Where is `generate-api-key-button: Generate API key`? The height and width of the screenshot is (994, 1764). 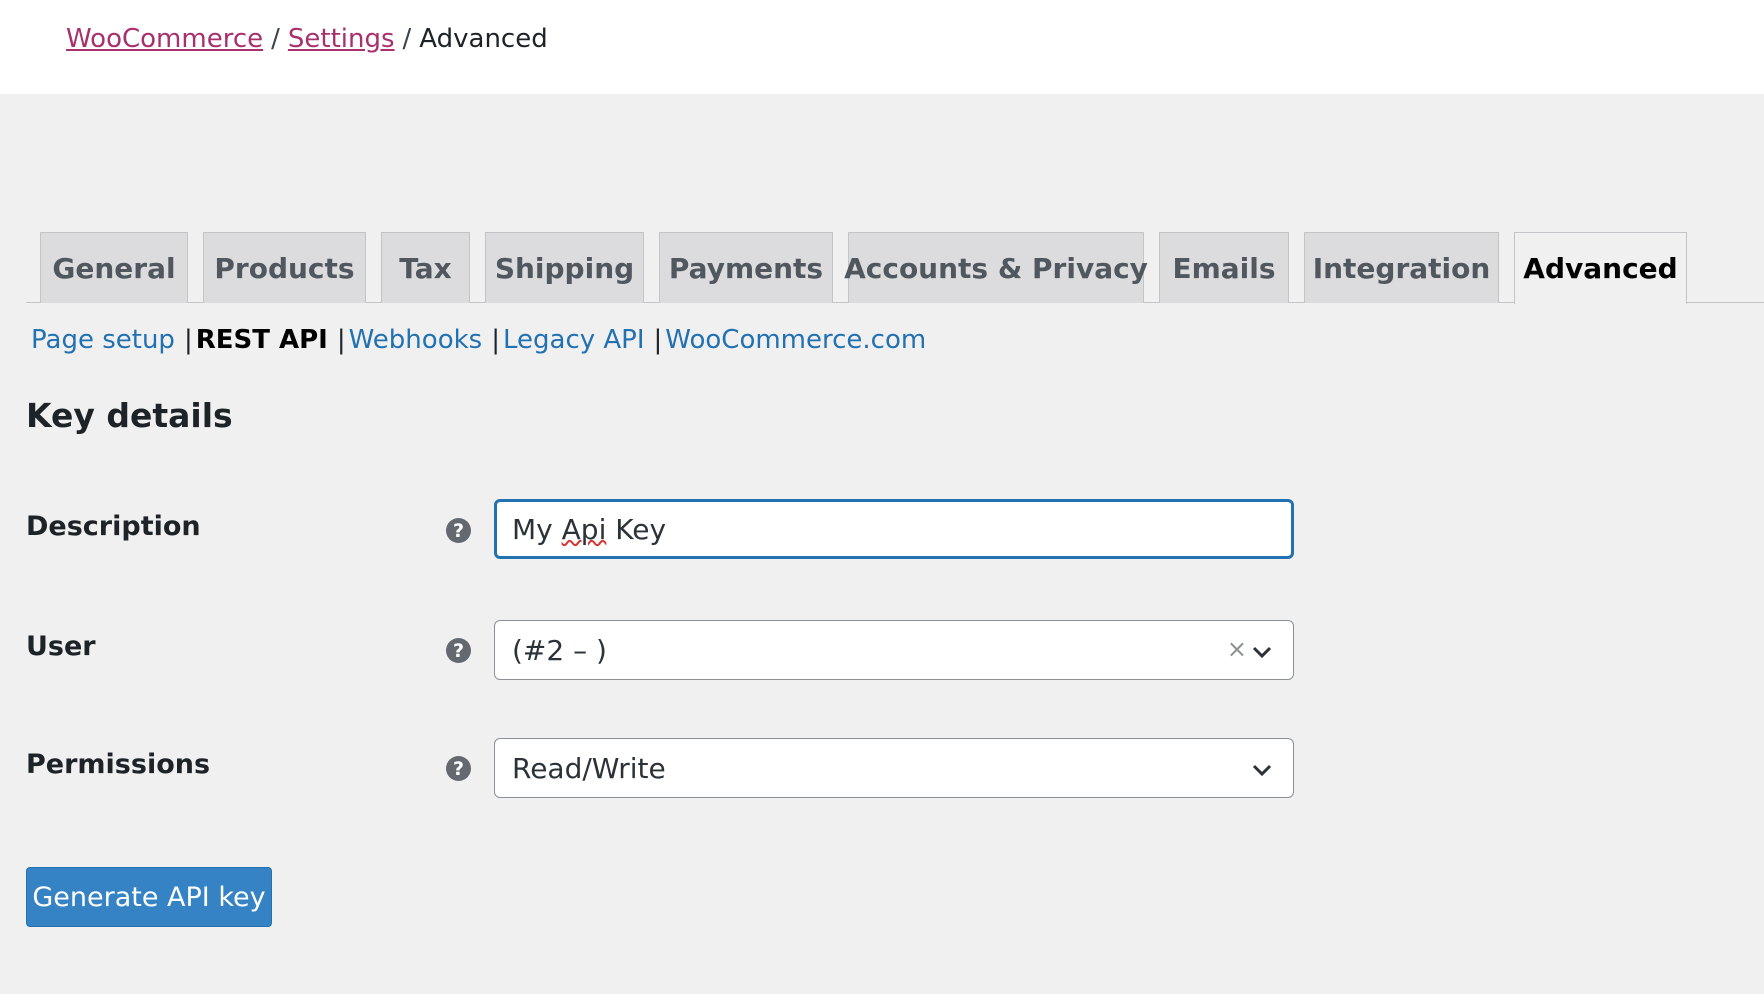 generate-api-key-button: Generate API key is located at coordinates (149, 897).